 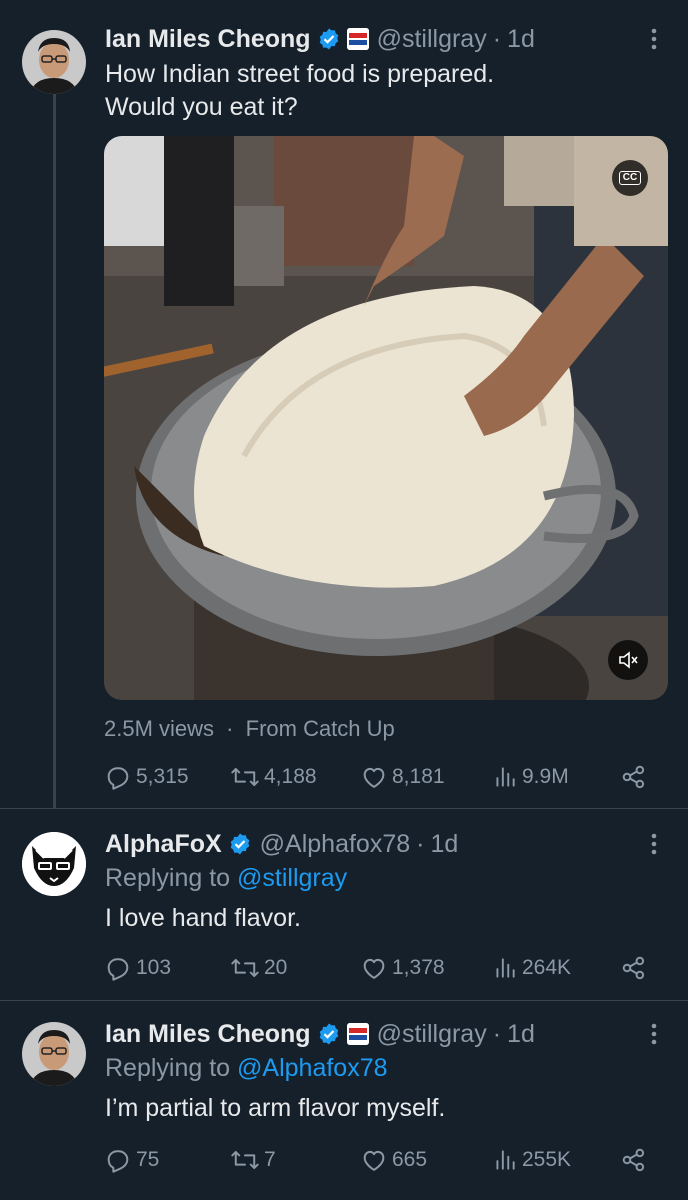 What do you see at coordinates (131, 1160) in the screenshot?
I see `reply-button: 75` at bounding box center [131, 1160].